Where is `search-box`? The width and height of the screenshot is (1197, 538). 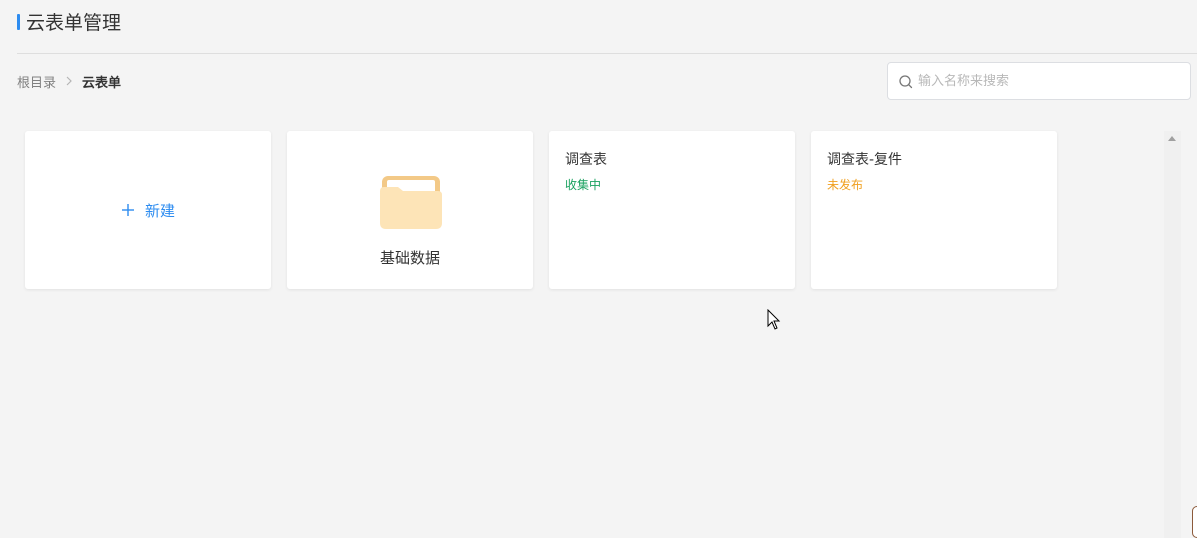 search-box is located at coordinates (1039, 81).